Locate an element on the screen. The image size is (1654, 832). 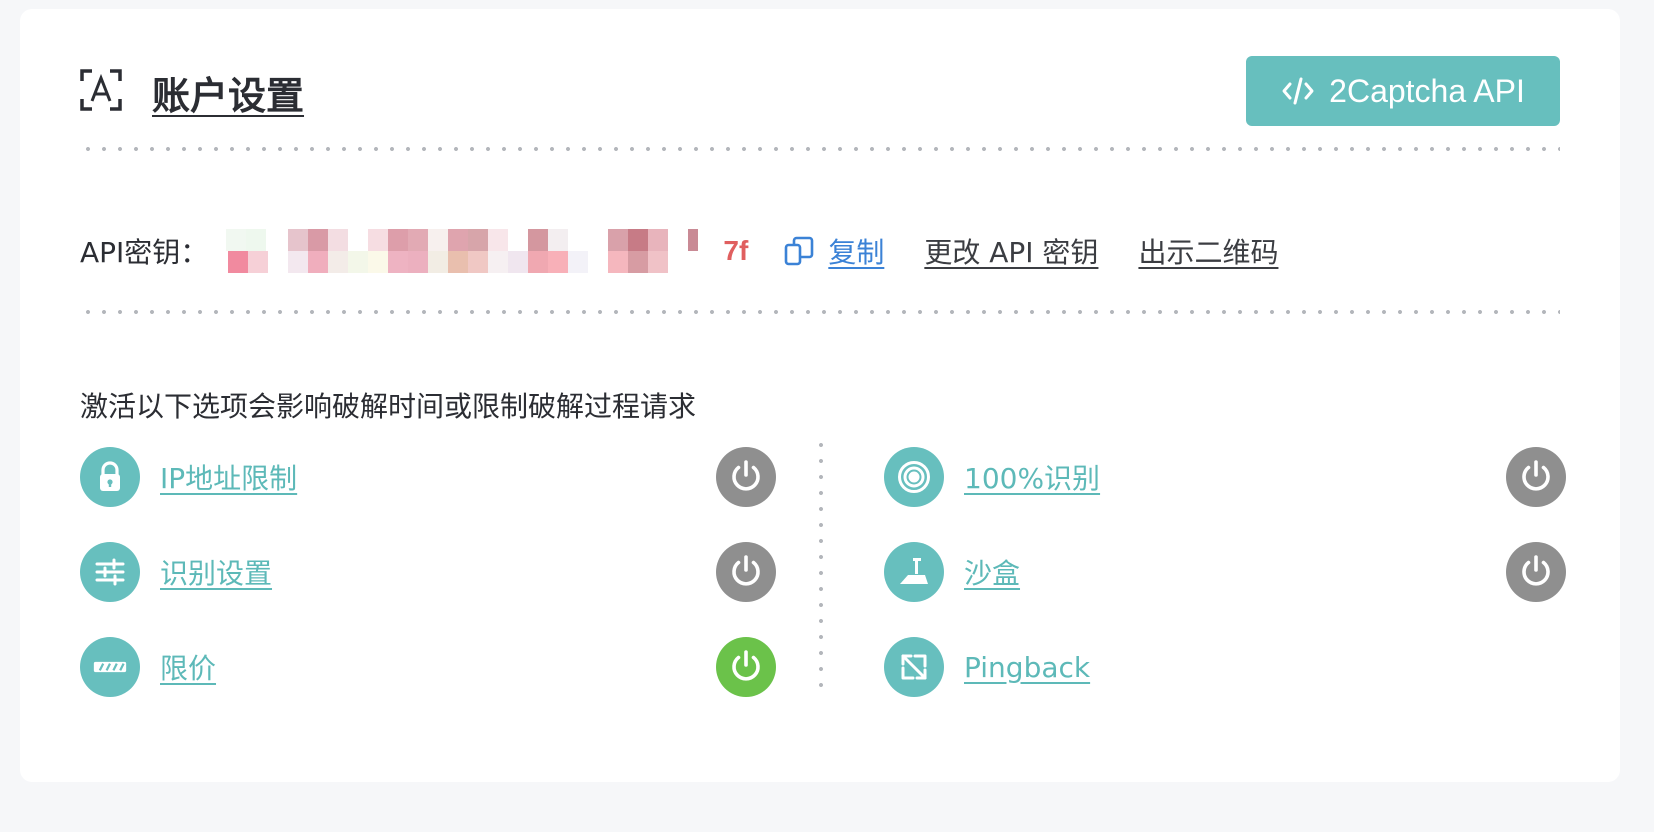
code-icon is located at coordinates (1298, 91).